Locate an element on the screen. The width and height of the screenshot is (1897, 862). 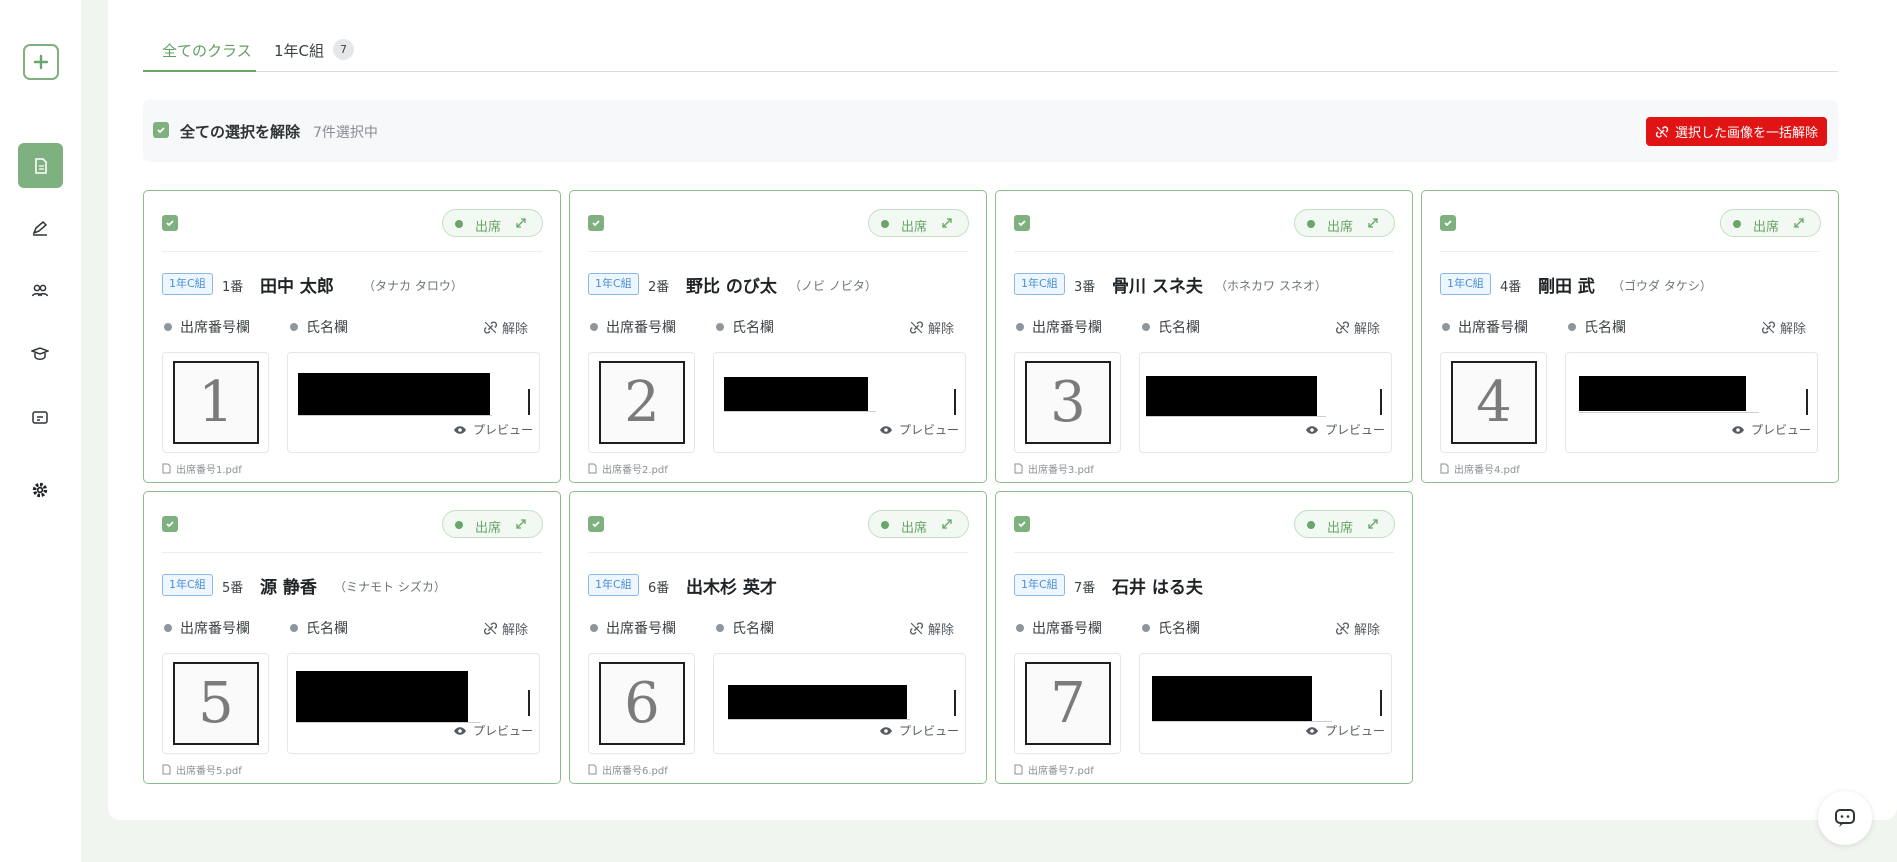
sidebar-item-settings is located at coordinates (40, 490).